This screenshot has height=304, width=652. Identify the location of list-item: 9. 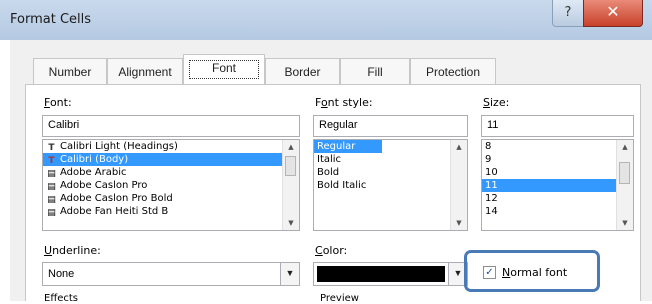
(557, 159).